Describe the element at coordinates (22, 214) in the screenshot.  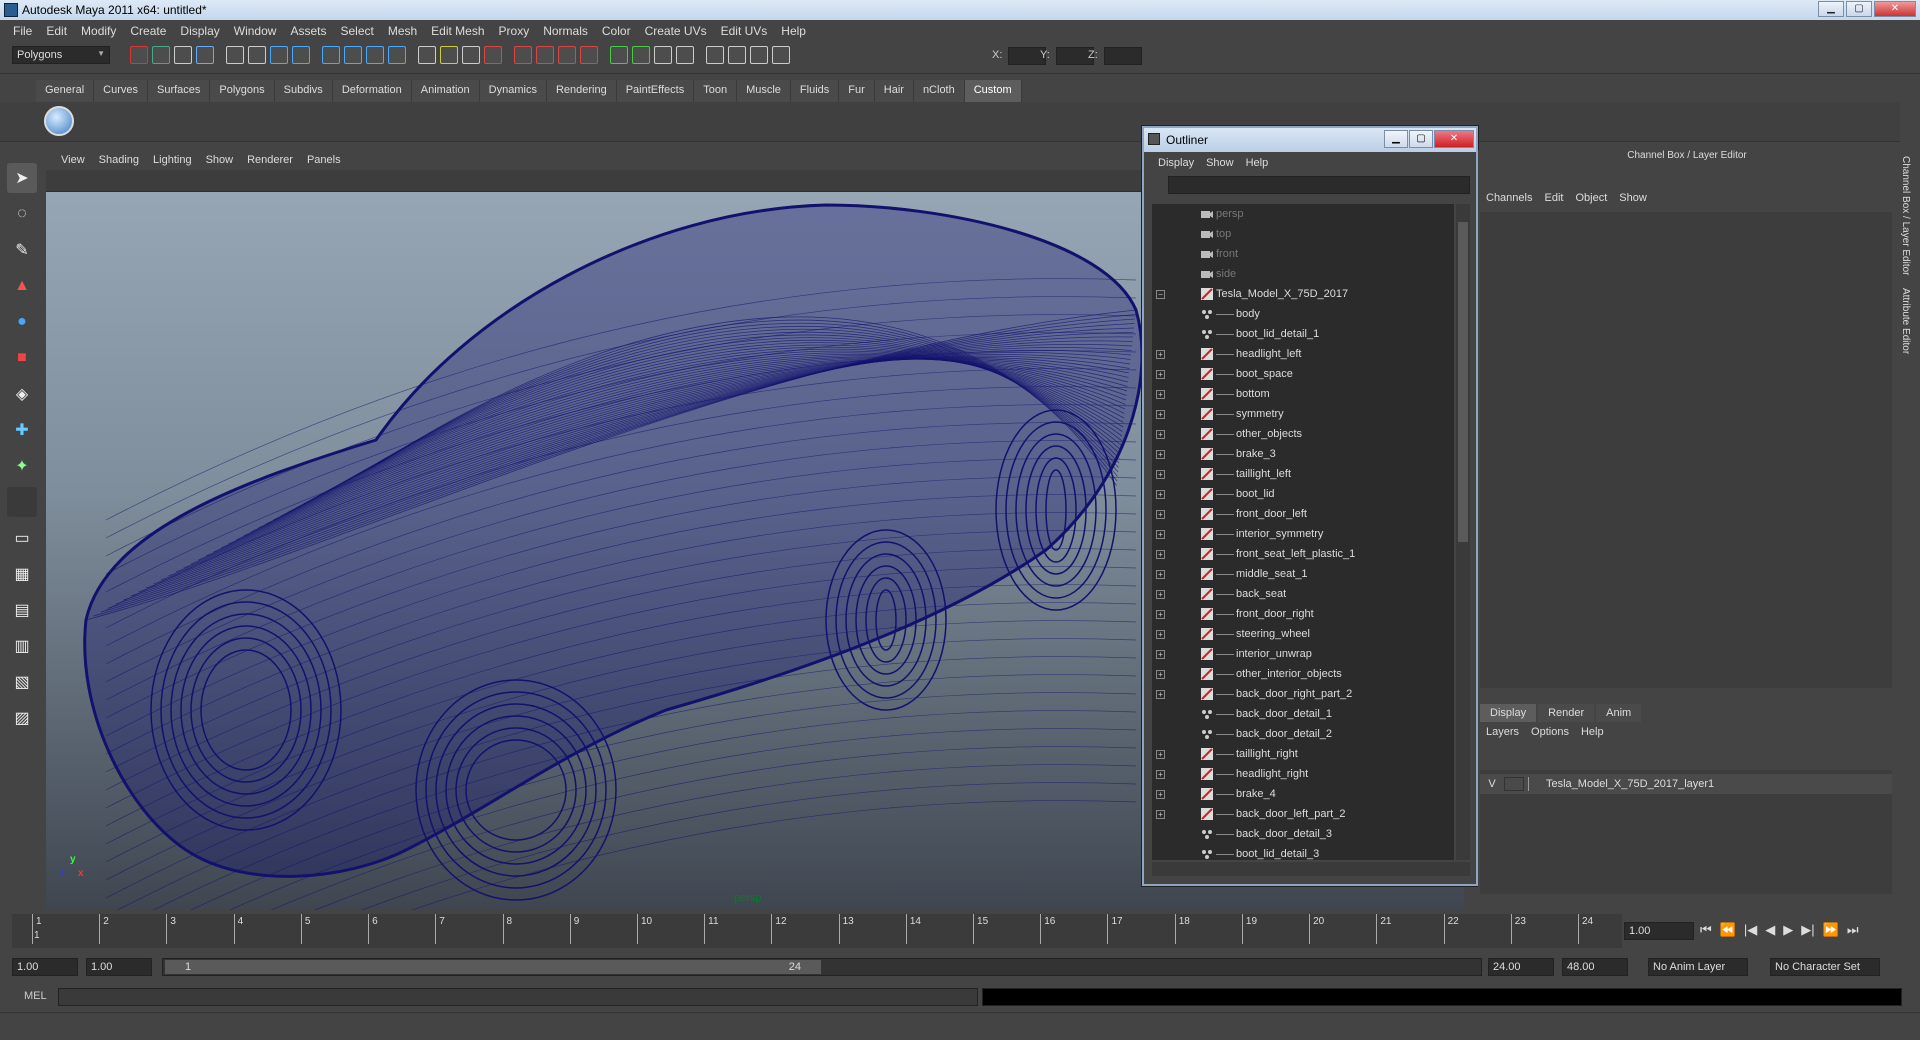
I see `lasso-tool-icon: ◌` at that location.